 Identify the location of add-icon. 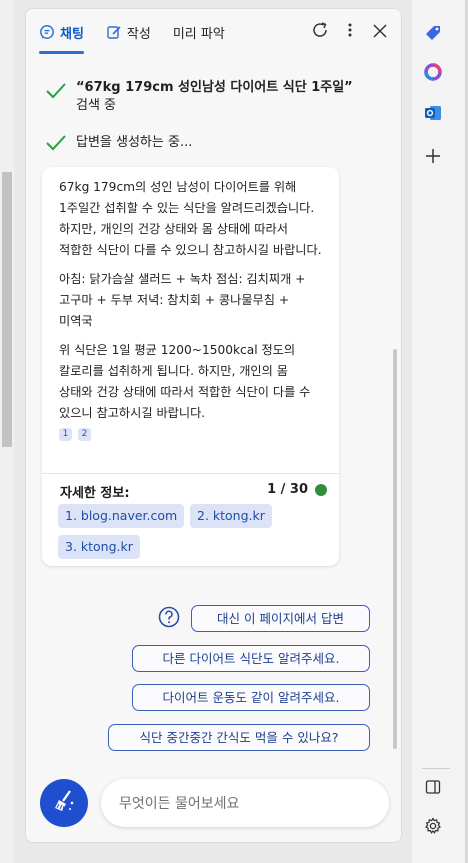
(433, 157).